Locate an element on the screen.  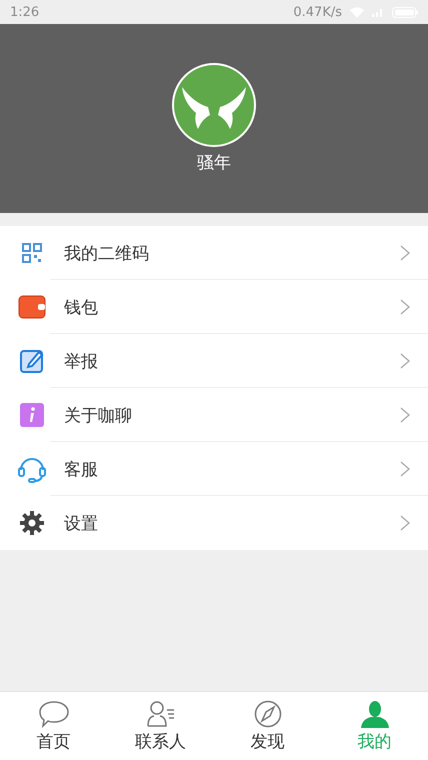
qr-code-icon is located at coordinates (32, 253).